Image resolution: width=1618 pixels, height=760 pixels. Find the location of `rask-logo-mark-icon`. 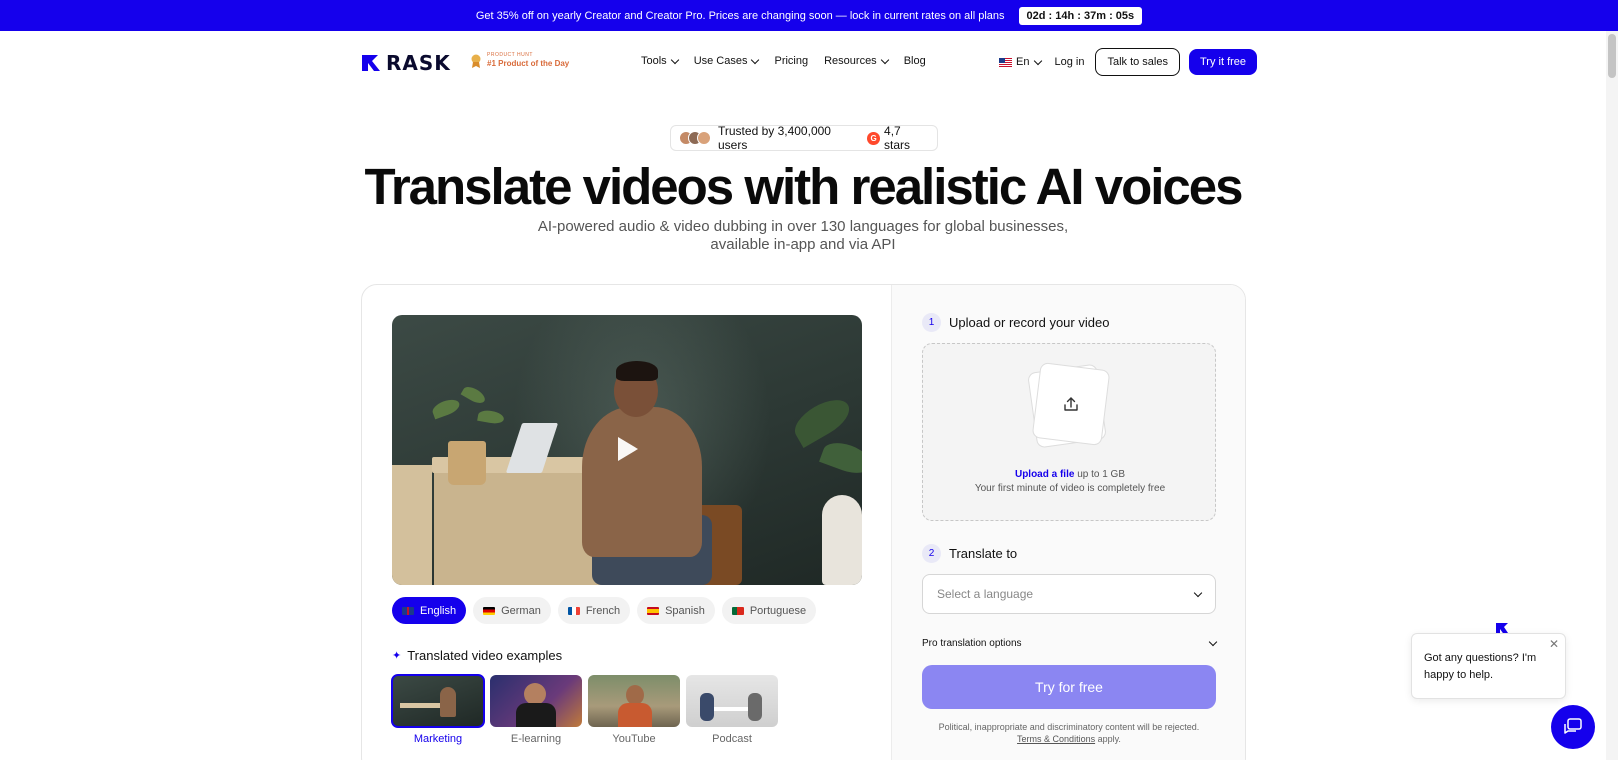

rask-logo-mark-icon is located at coordinates (371, 63).